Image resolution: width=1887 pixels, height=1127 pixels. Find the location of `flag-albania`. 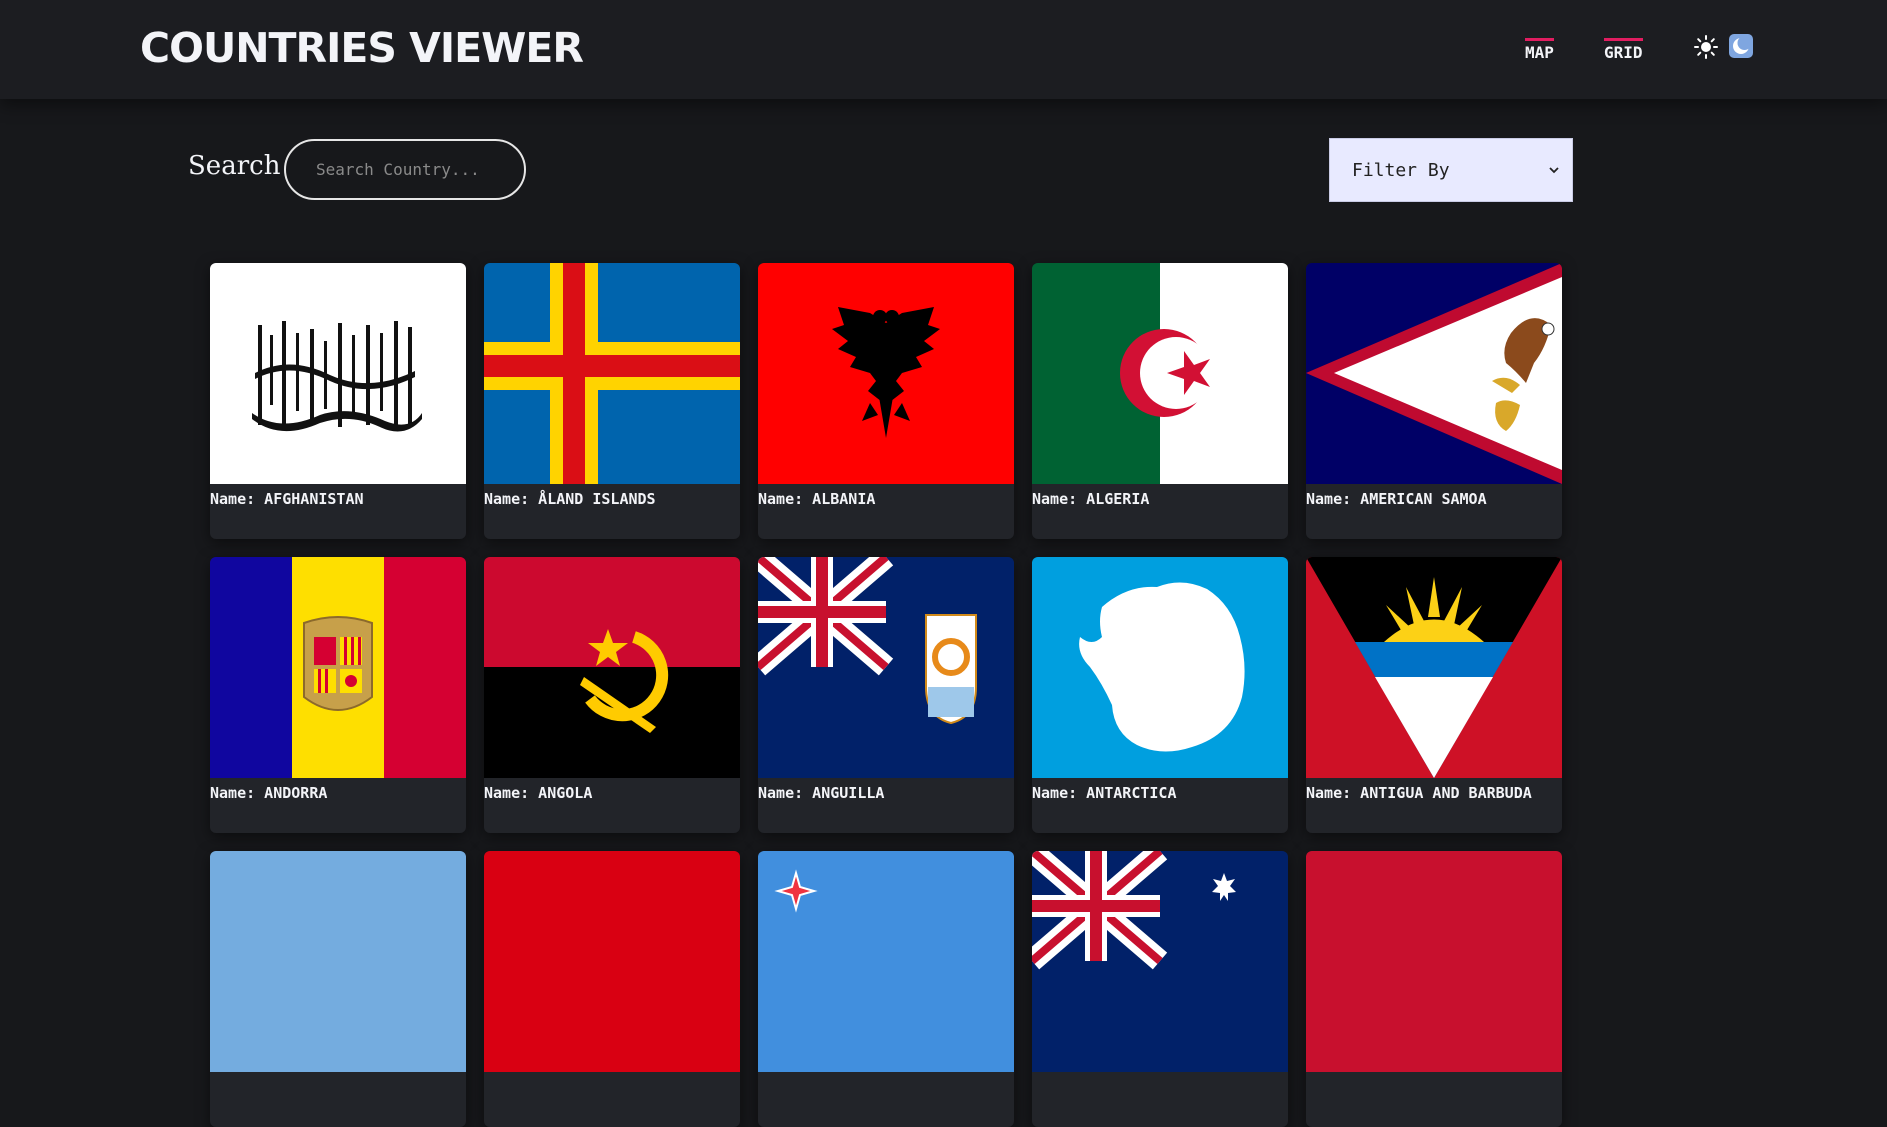

flag-albania is located at coordinates (886, 373).